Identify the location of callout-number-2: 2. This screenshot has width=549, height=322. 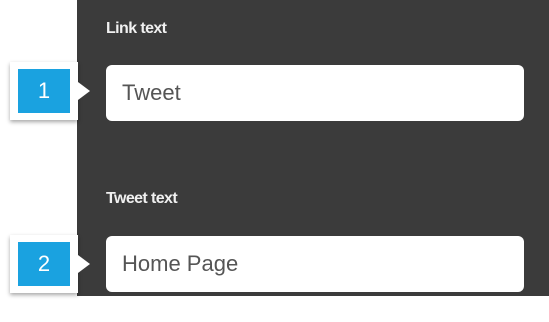
(44, 264).